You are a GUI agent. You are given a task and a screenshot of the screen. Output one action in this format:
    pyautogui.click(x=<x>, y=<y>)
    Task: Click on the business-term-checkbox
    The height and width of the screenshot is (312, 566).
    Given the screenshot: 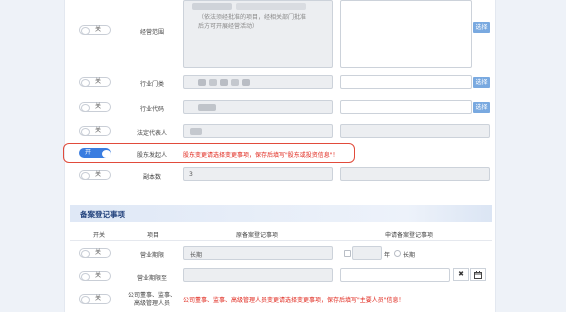 What is the action you would take?
    pyautogui.click(x=347, y=253)
    